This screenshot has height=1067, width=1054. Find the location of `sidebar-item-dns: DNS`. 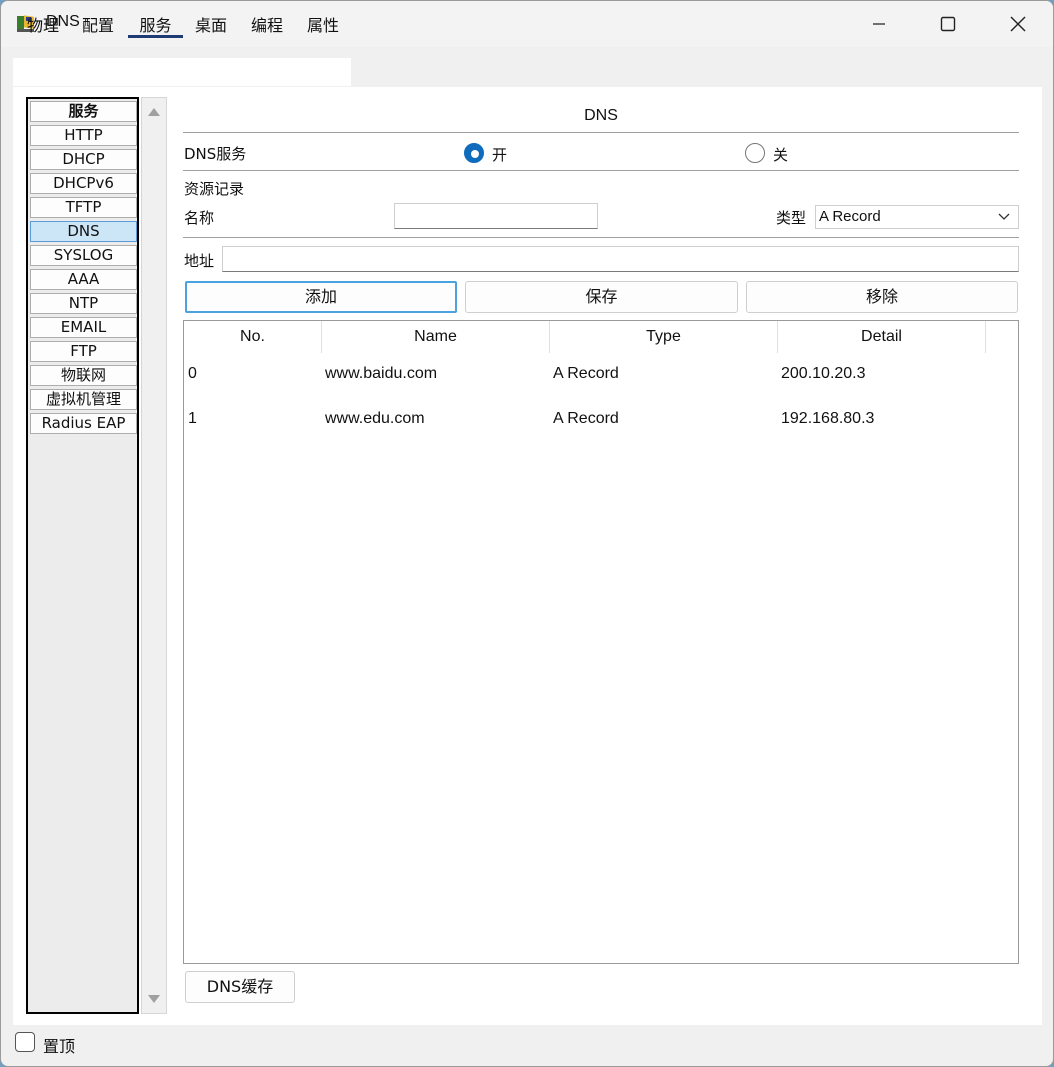

sidebar-item-dns: DNS is located at coordinates (83, 231).